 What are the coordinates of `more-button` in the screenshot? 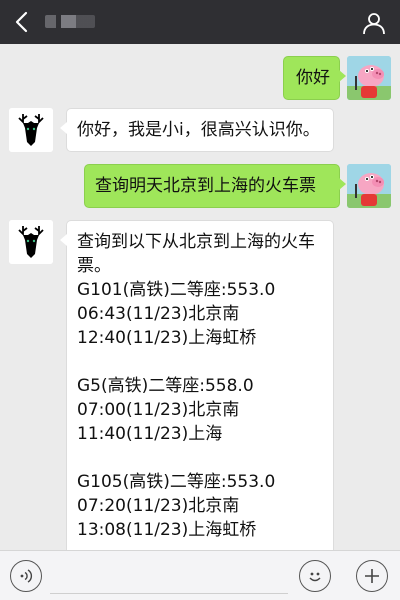 It's located at (372, 576).